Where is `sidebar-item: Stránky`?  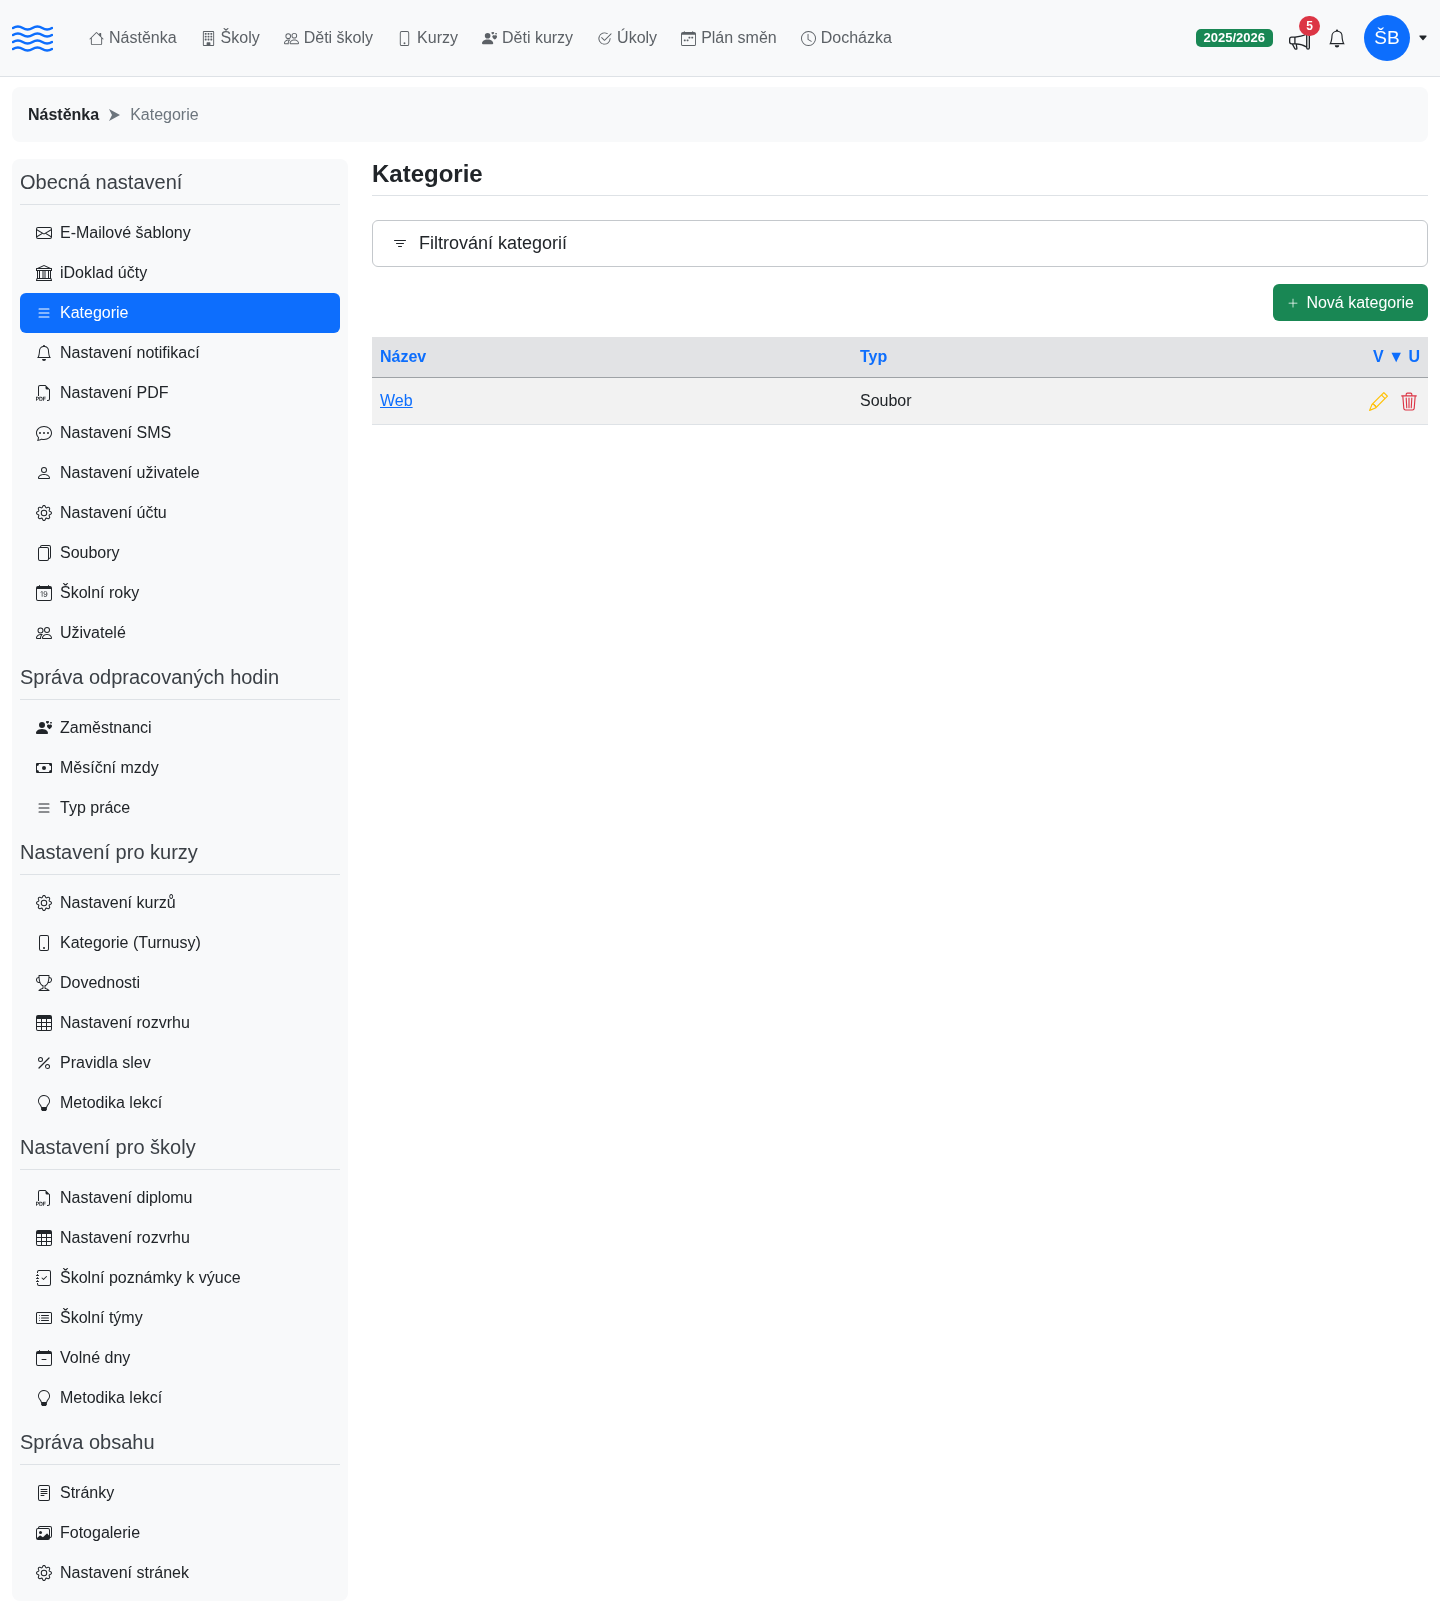
sidebar-item: Stránky is located at coordinates (180, 1493).